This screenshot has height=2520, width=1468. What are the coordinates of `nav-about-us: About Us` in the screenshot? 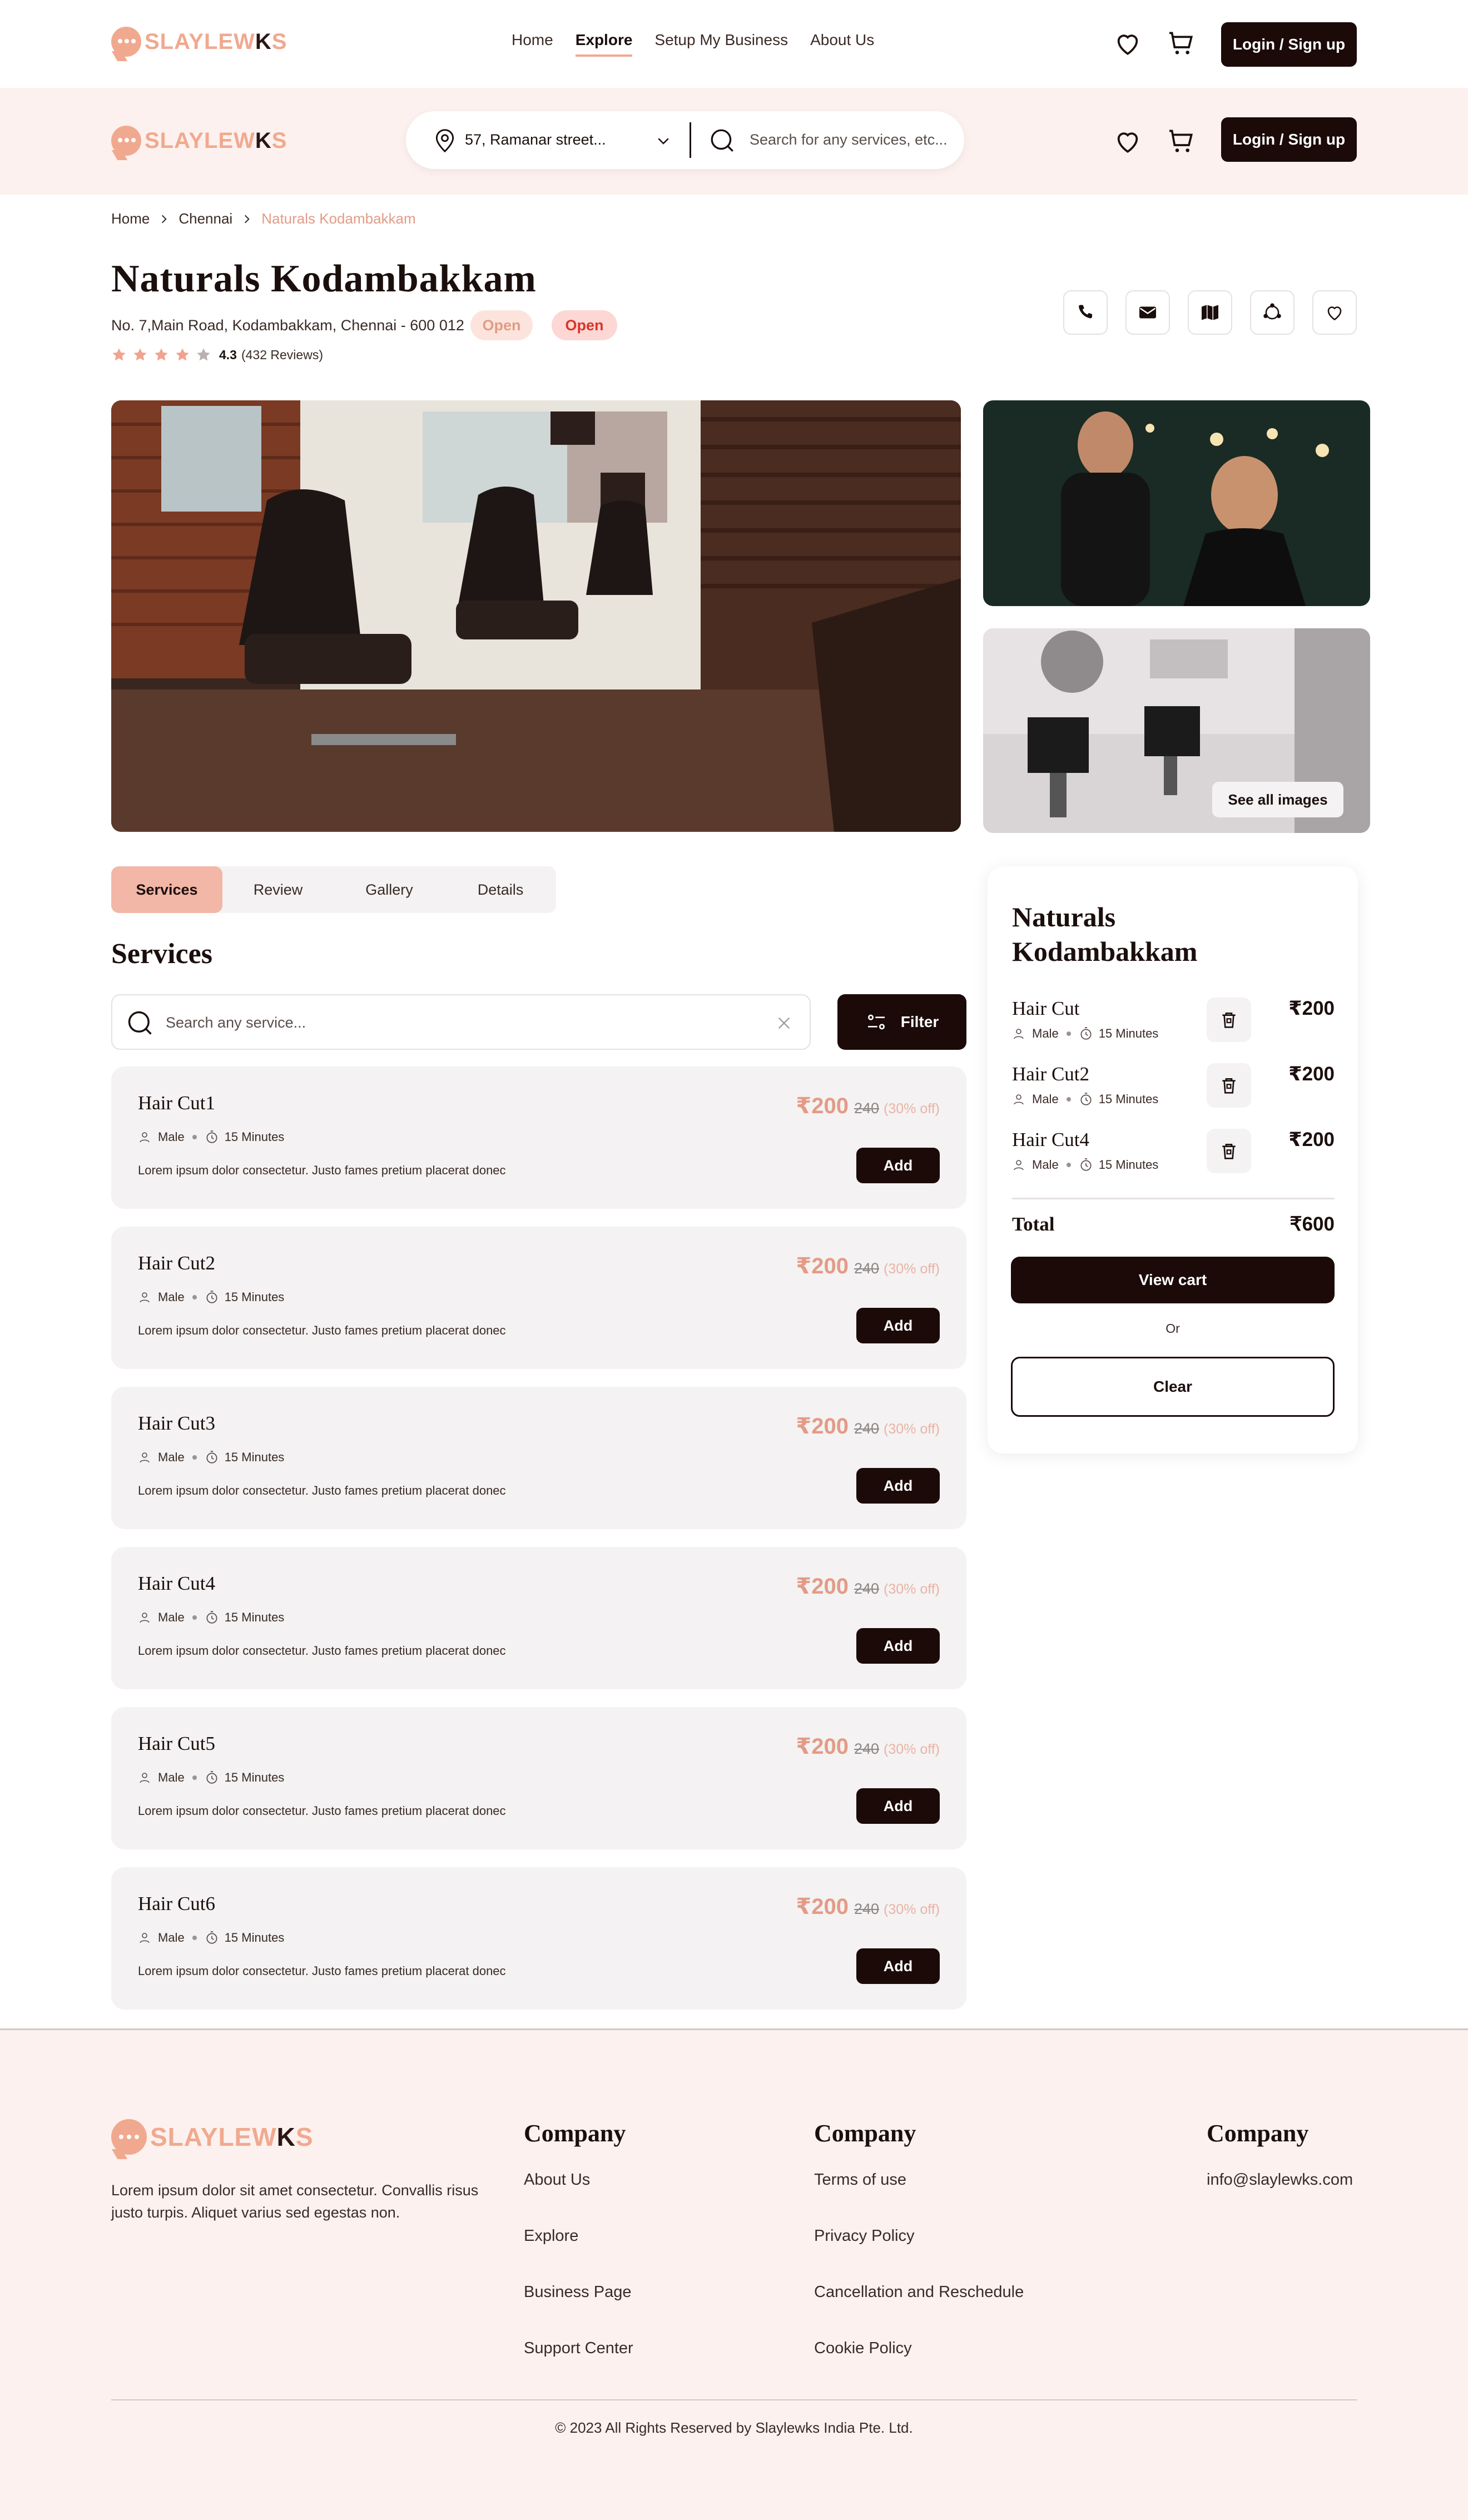 It's located at (842, 44).